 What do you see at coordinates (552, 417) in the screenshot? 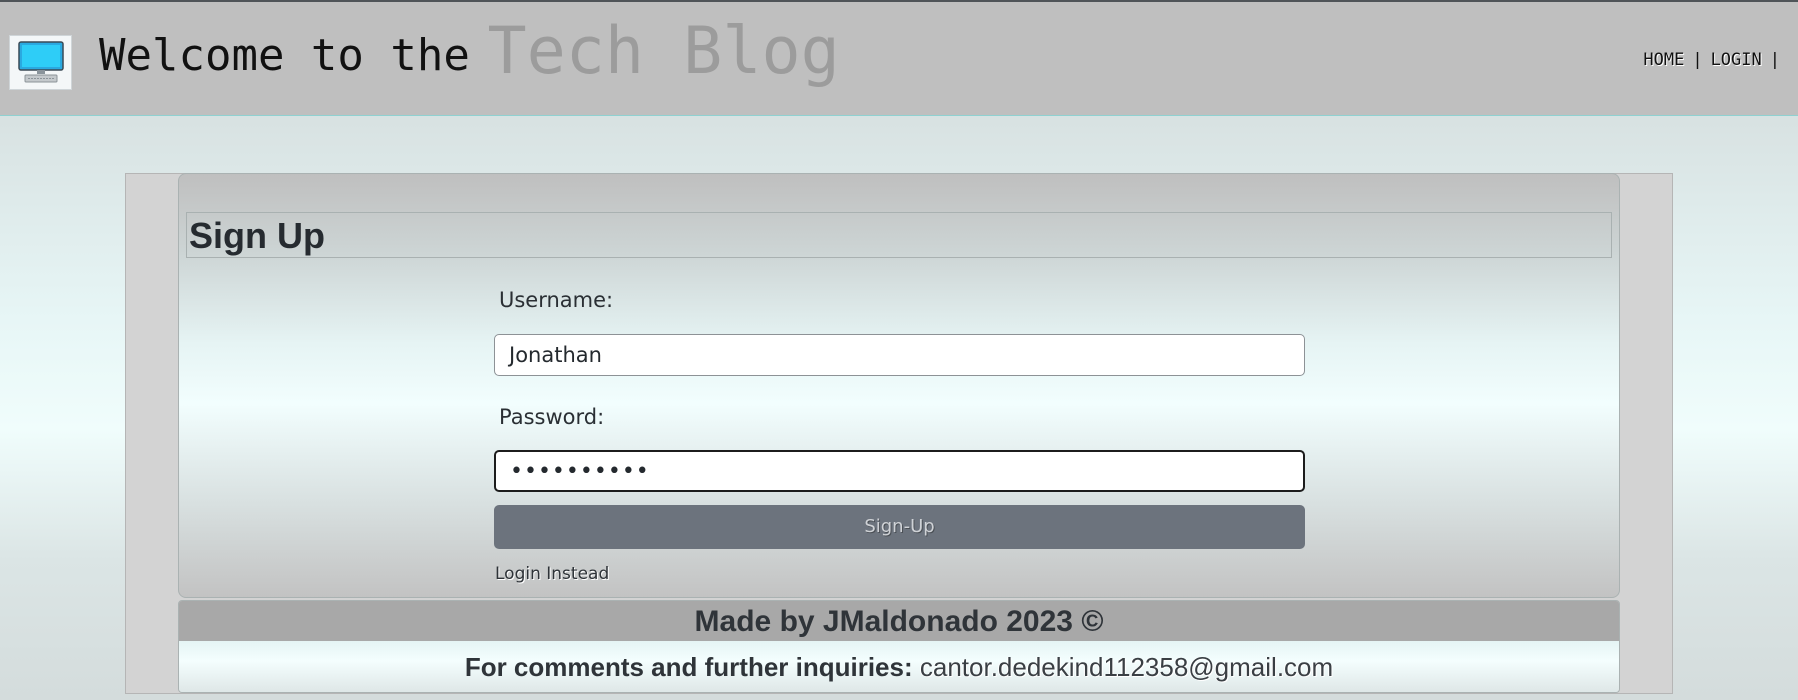
I see `password-label: Password:` at bounding box center [552, 417].